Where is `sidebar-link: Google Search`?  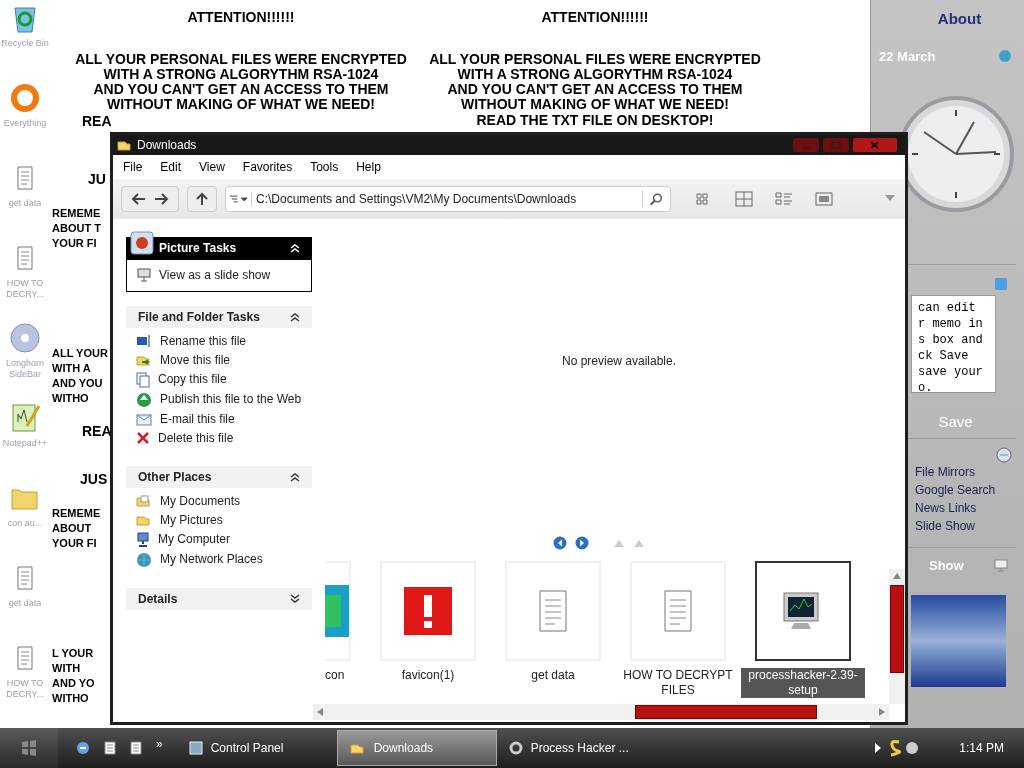 sidebar-link: Google Search is located at coordinates (955, 489).